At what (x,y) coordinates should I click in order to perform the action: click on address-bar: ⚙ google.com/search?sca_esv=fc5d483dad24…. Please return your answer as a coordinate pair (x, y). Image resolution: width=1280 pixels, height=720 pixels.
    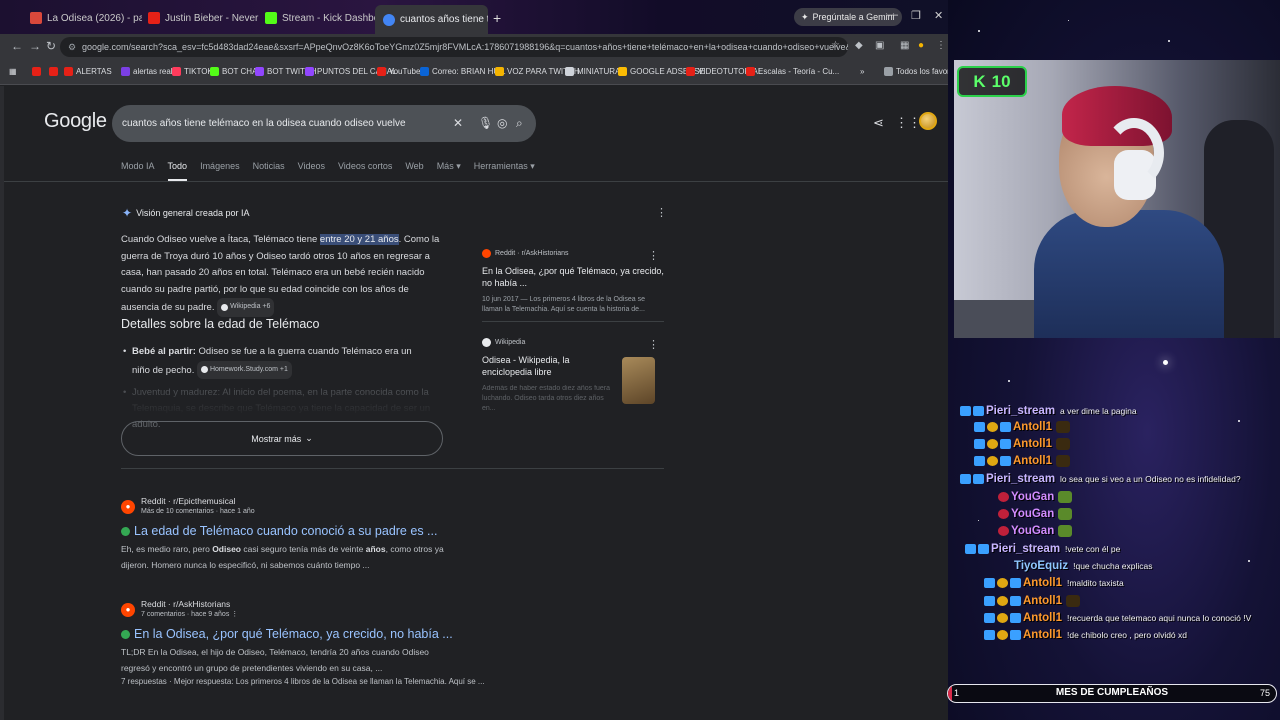
    Looking at the image, I should click on (454, 47).